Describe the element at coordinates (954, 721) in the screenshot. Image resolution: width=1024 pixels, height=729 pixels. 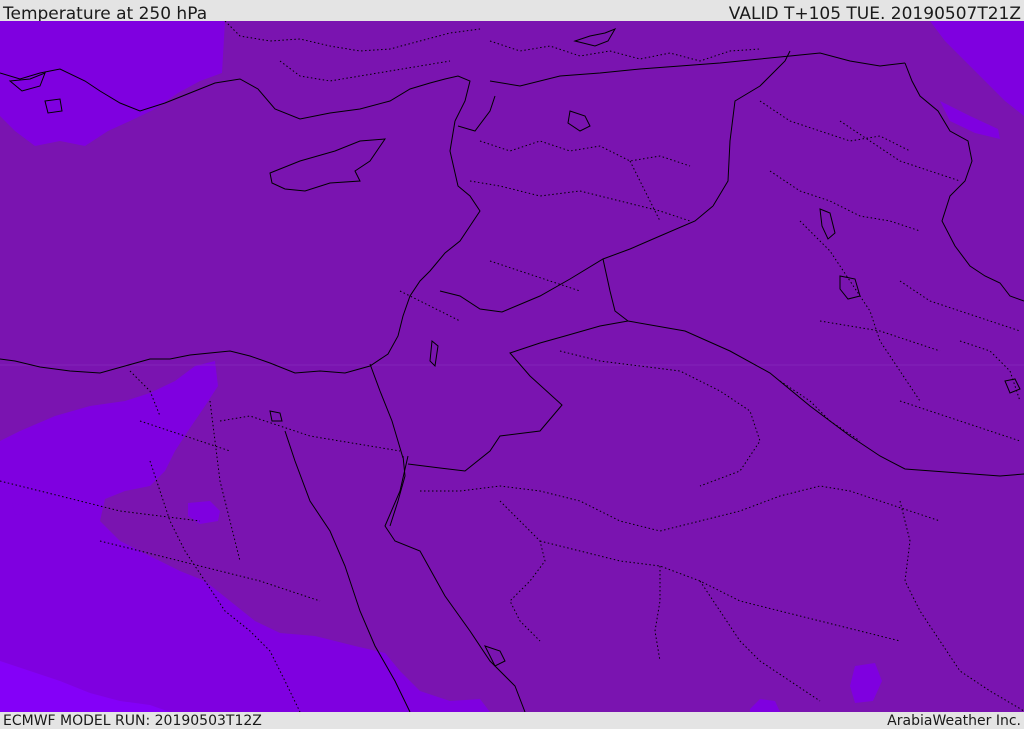
I see `credit-label: ArabiaWeather Inc.` at that location.